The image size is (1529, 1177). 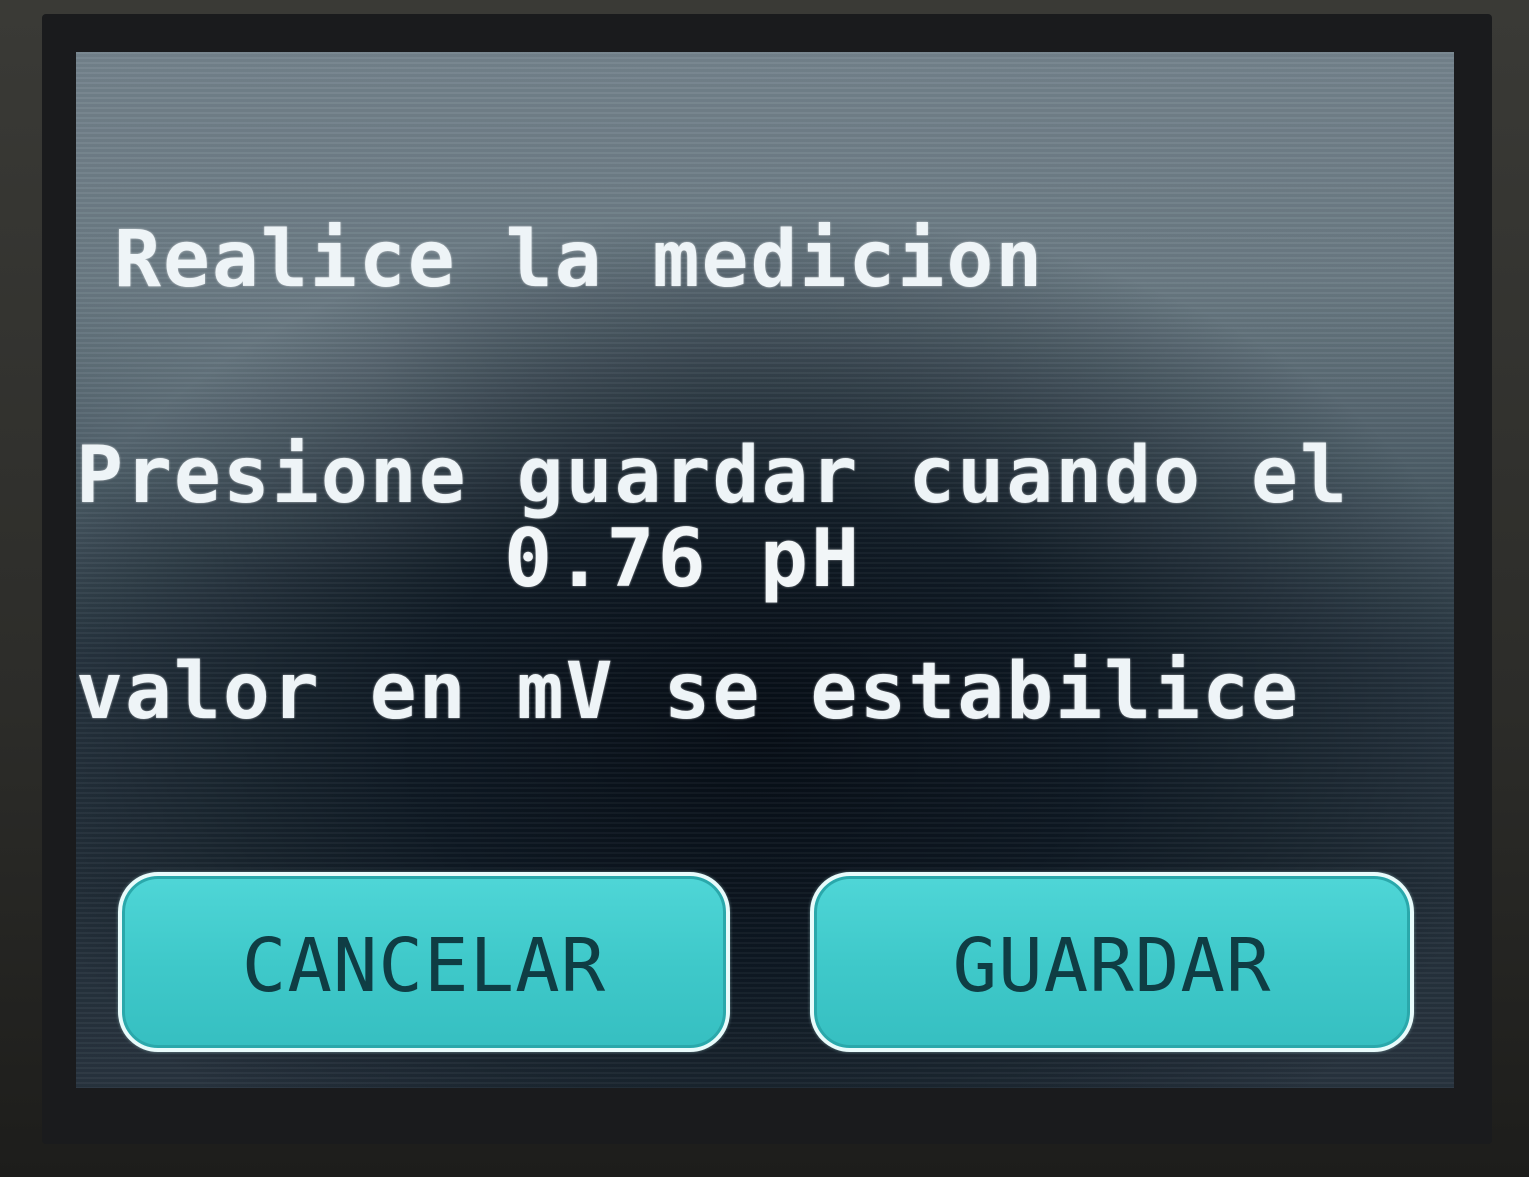 I want to click on cancel-button: CANCELAR, so click(x=424, y=962).